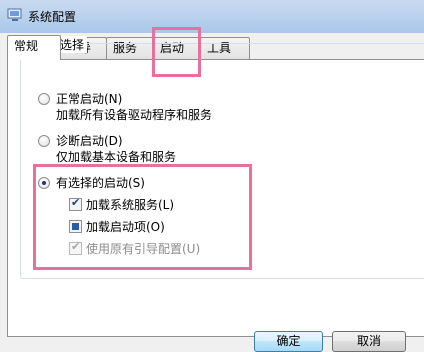 The image size is (424, 352). Describe the element at coordinates (143, 249) in the screenshot. I see `use-original-boot-config-label: 使用原有引导配置(U)` at that location.